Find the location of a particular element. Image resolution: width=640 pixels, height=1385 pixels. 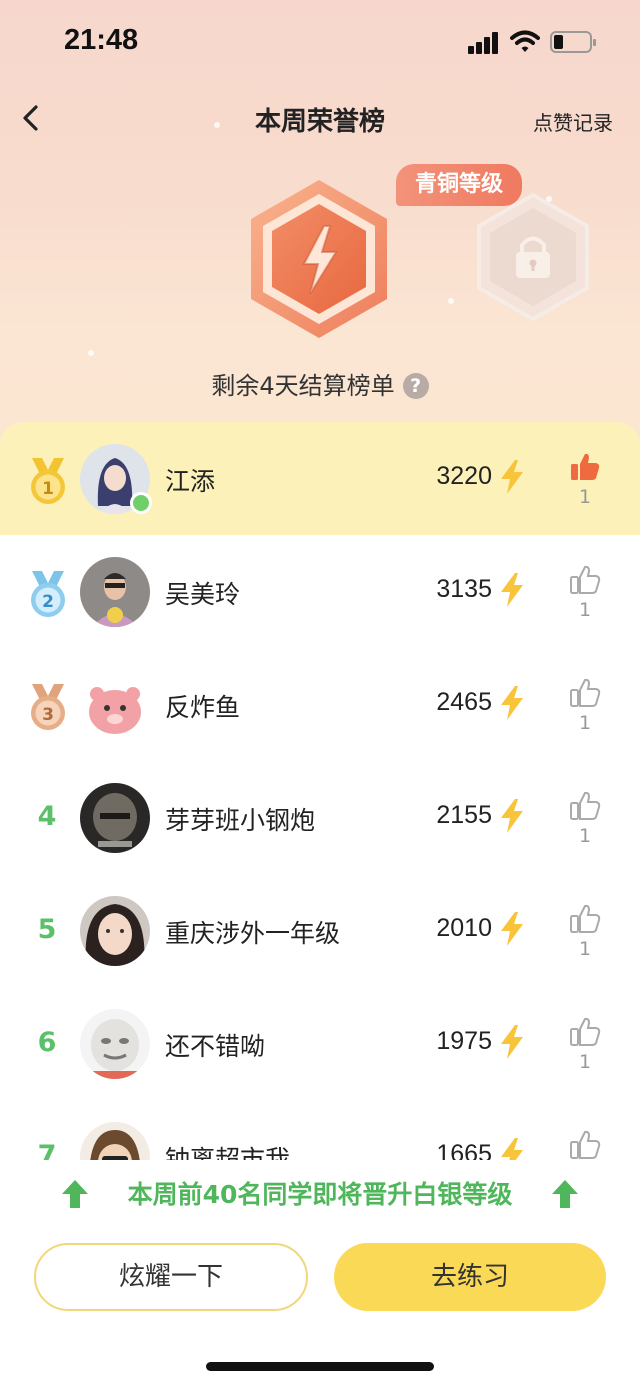

medal-rank: 1 is located at coordinates (48, 489).